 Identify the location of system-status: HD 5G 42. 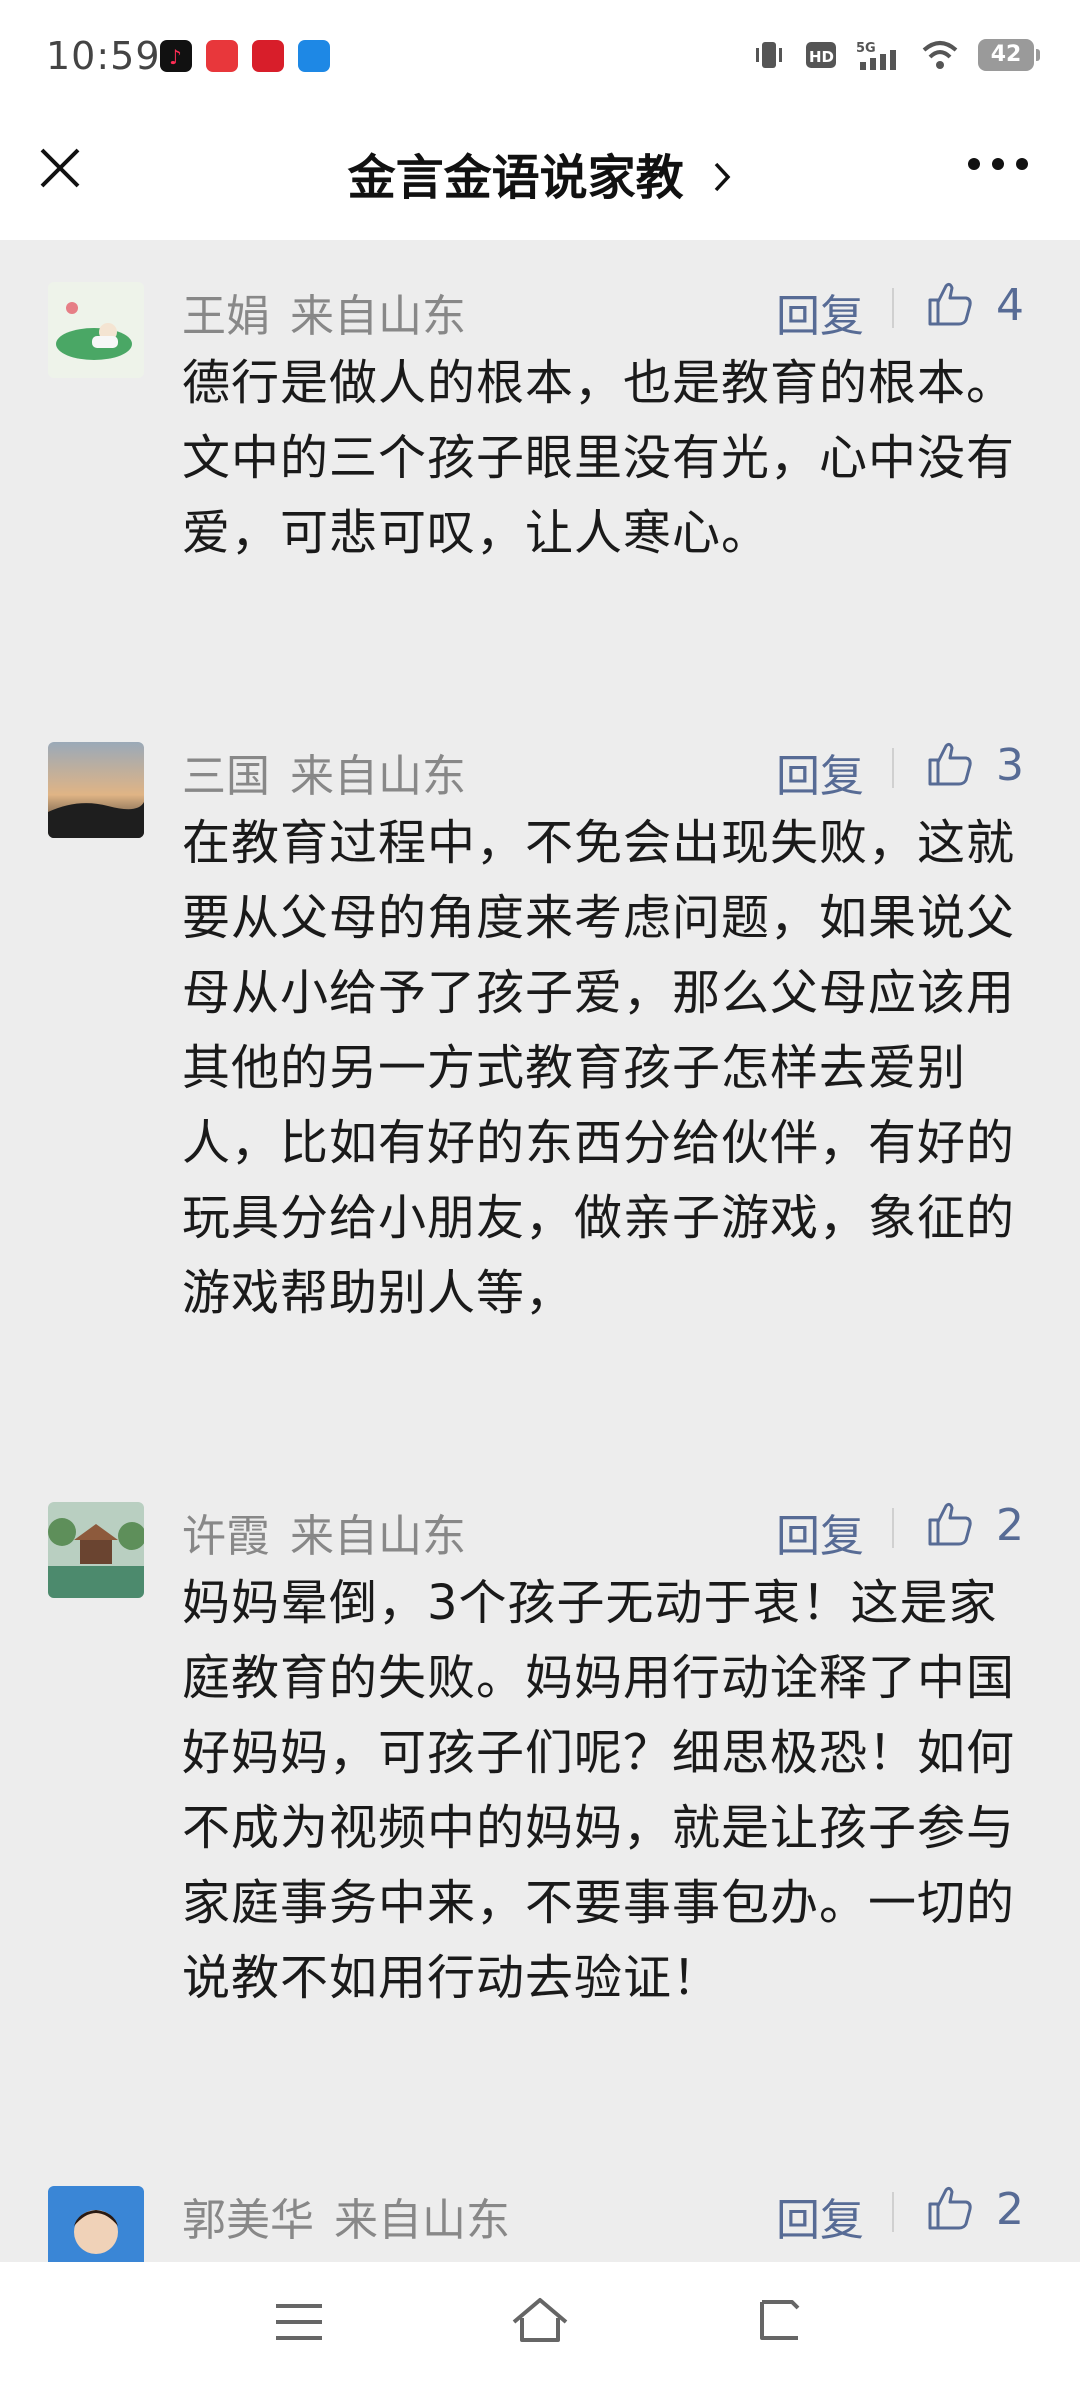
(896, 55).